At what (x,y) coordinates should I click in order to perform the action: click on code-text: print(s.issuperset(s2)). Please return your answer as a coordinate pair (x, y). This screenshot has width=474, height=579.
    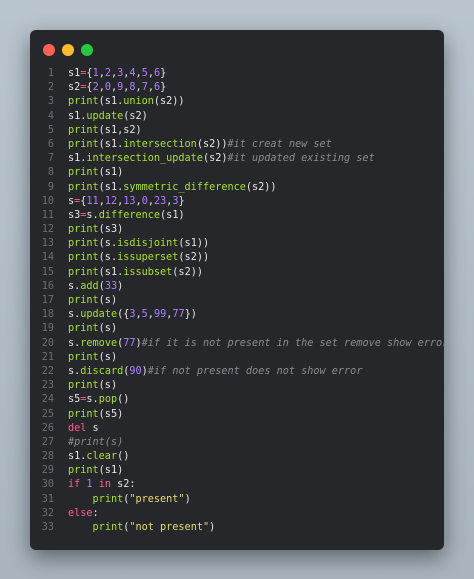
    Looking at the image, I should click on (138, 258).